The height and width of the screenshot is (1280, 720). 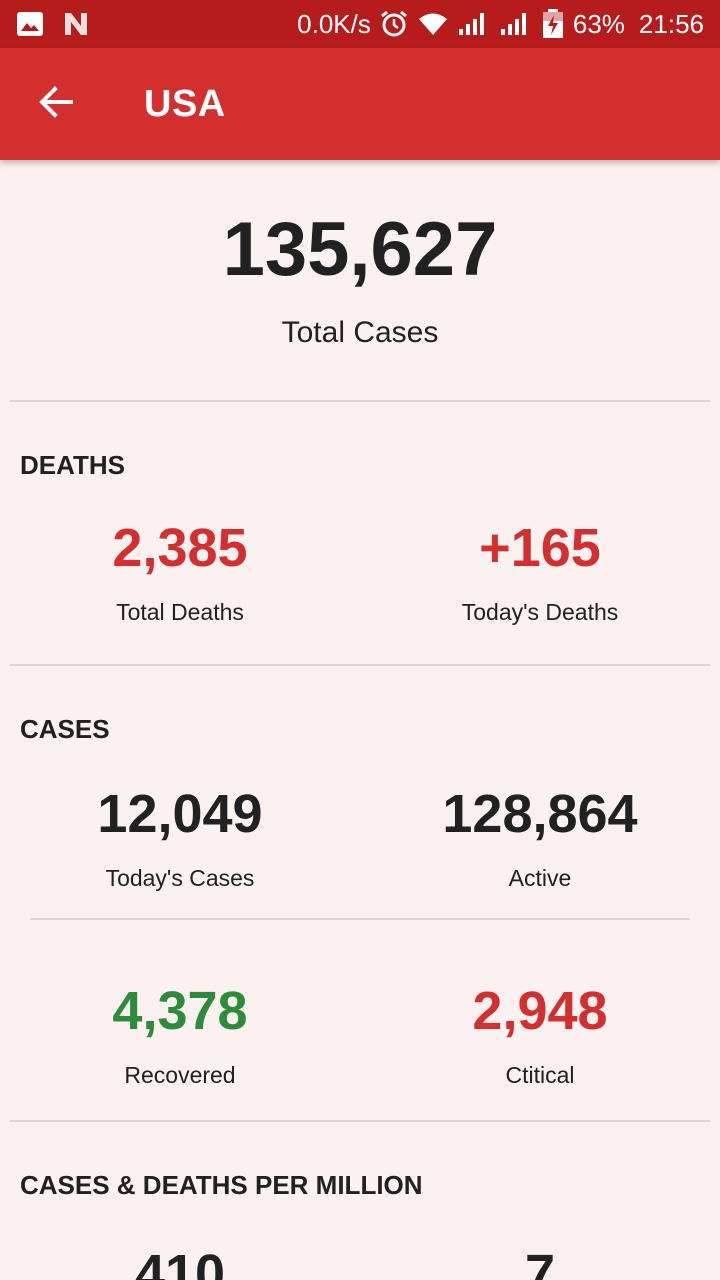 I want to click on critical-value: 2,948, so click(x=540, y=1011).